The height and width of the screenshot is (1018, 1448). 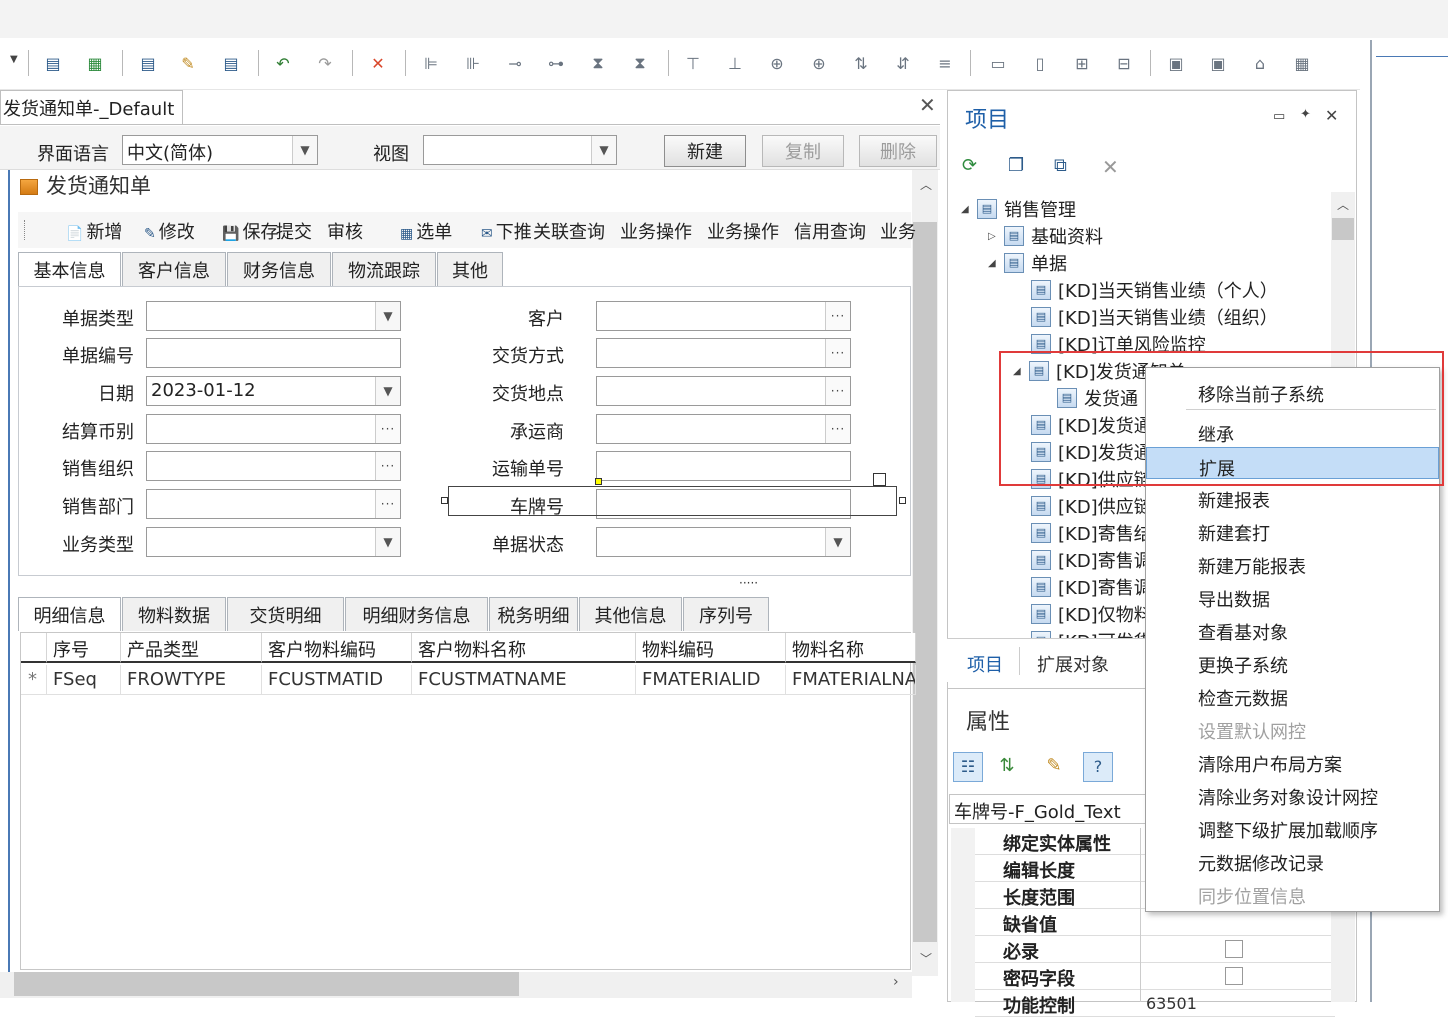 I want to click on expand-toggle-icon: ◢, so click(x=996, y=263).